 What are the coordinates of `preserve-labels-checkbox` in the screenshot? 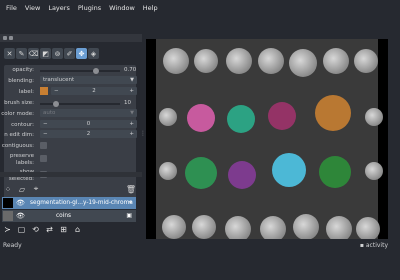 It's located at (43, 158).